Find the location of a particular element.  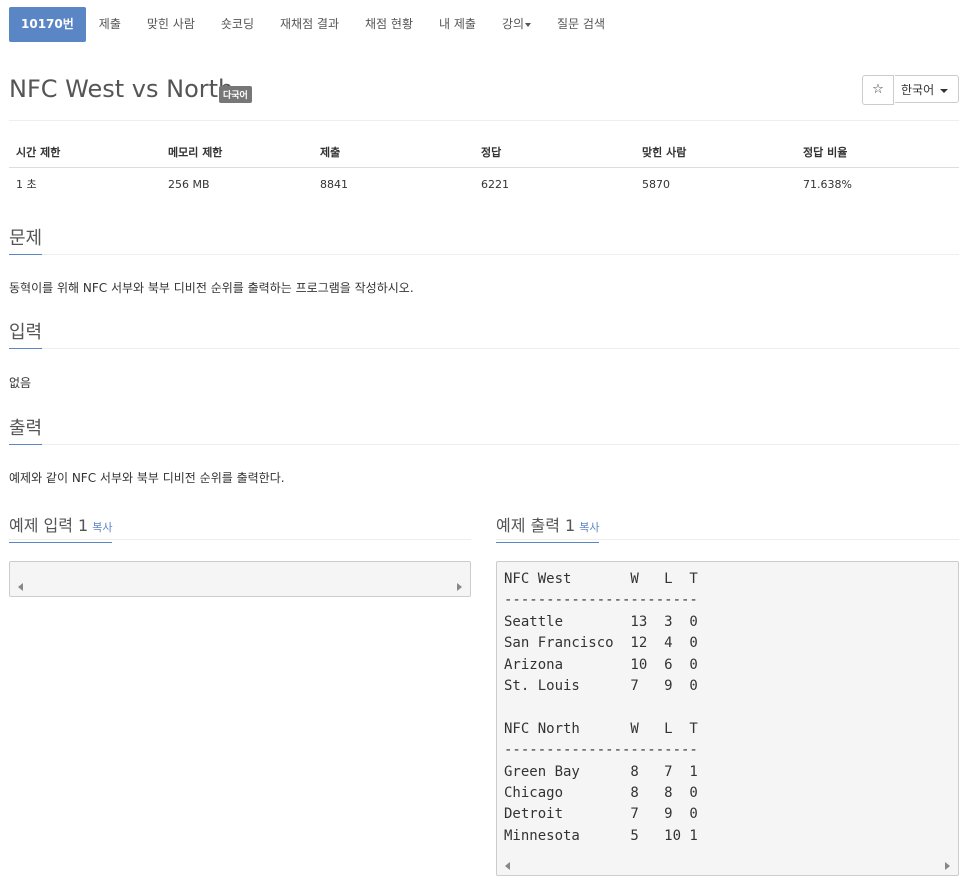

stats-solved-users: 5870 is located at coordinates (656, 184).